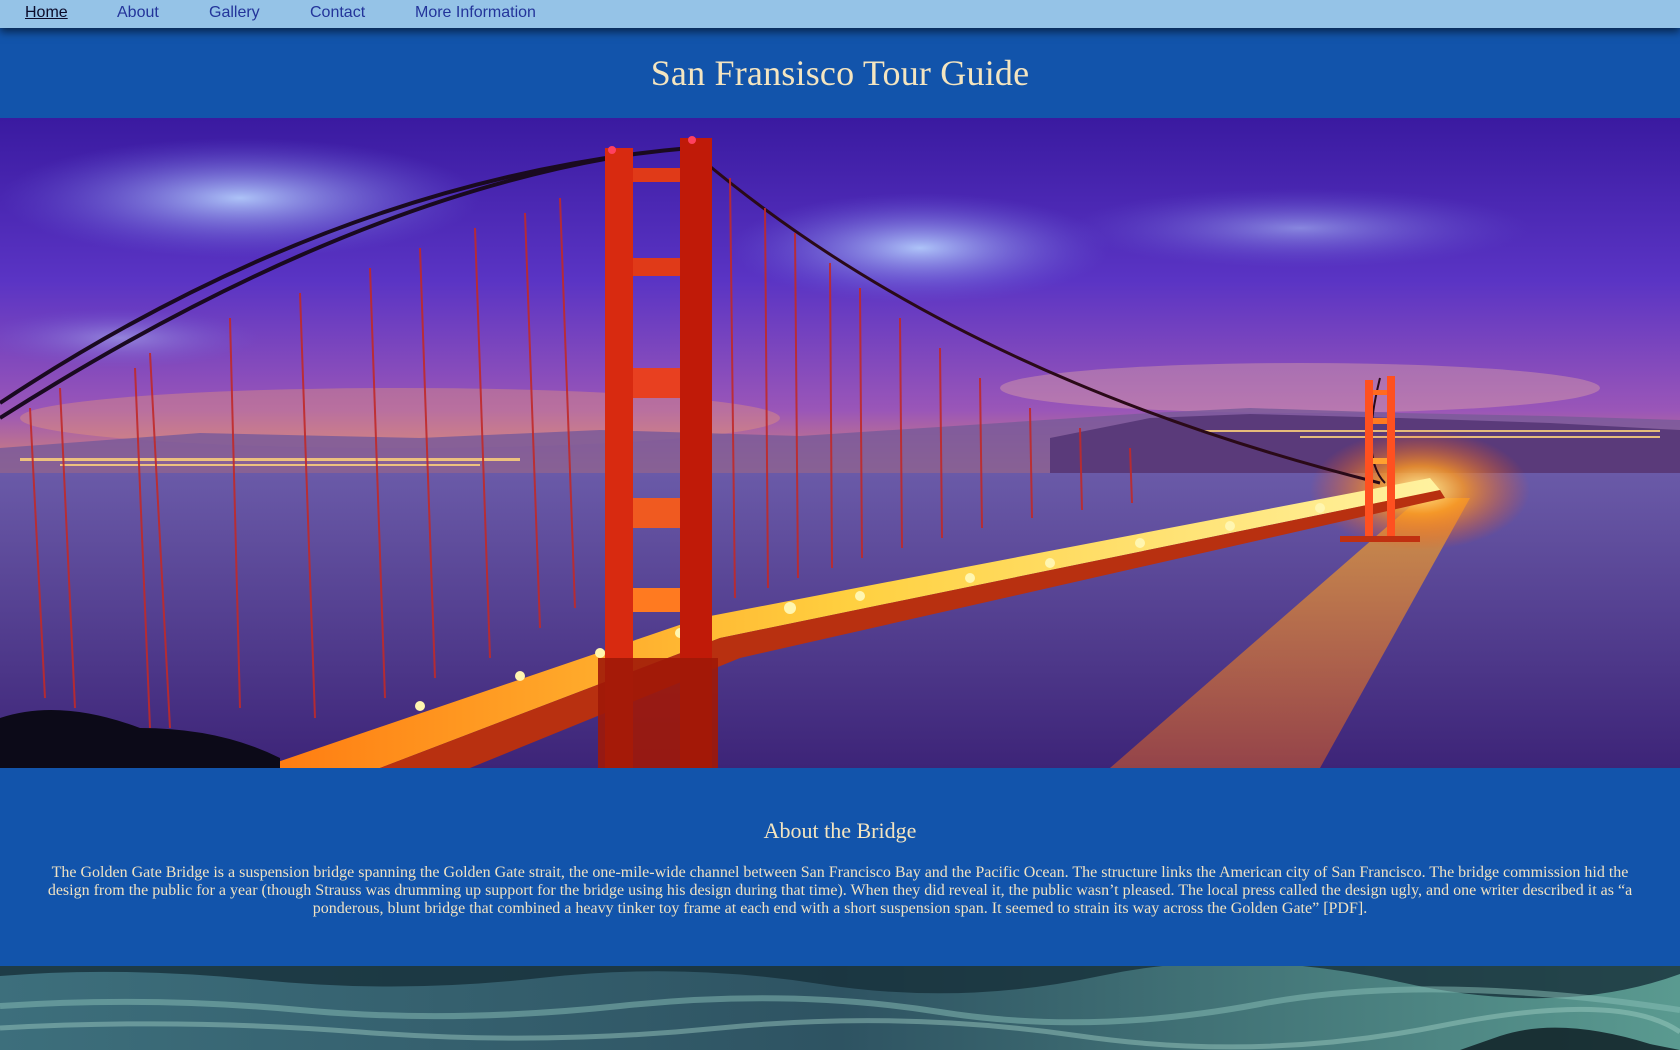 Image resolution: width=1680 pixels, height=1050 pixels. Describe the element at coordinates (234, 13) in the screenshot. I see `nav-link-gallery: Gallery` at that location.